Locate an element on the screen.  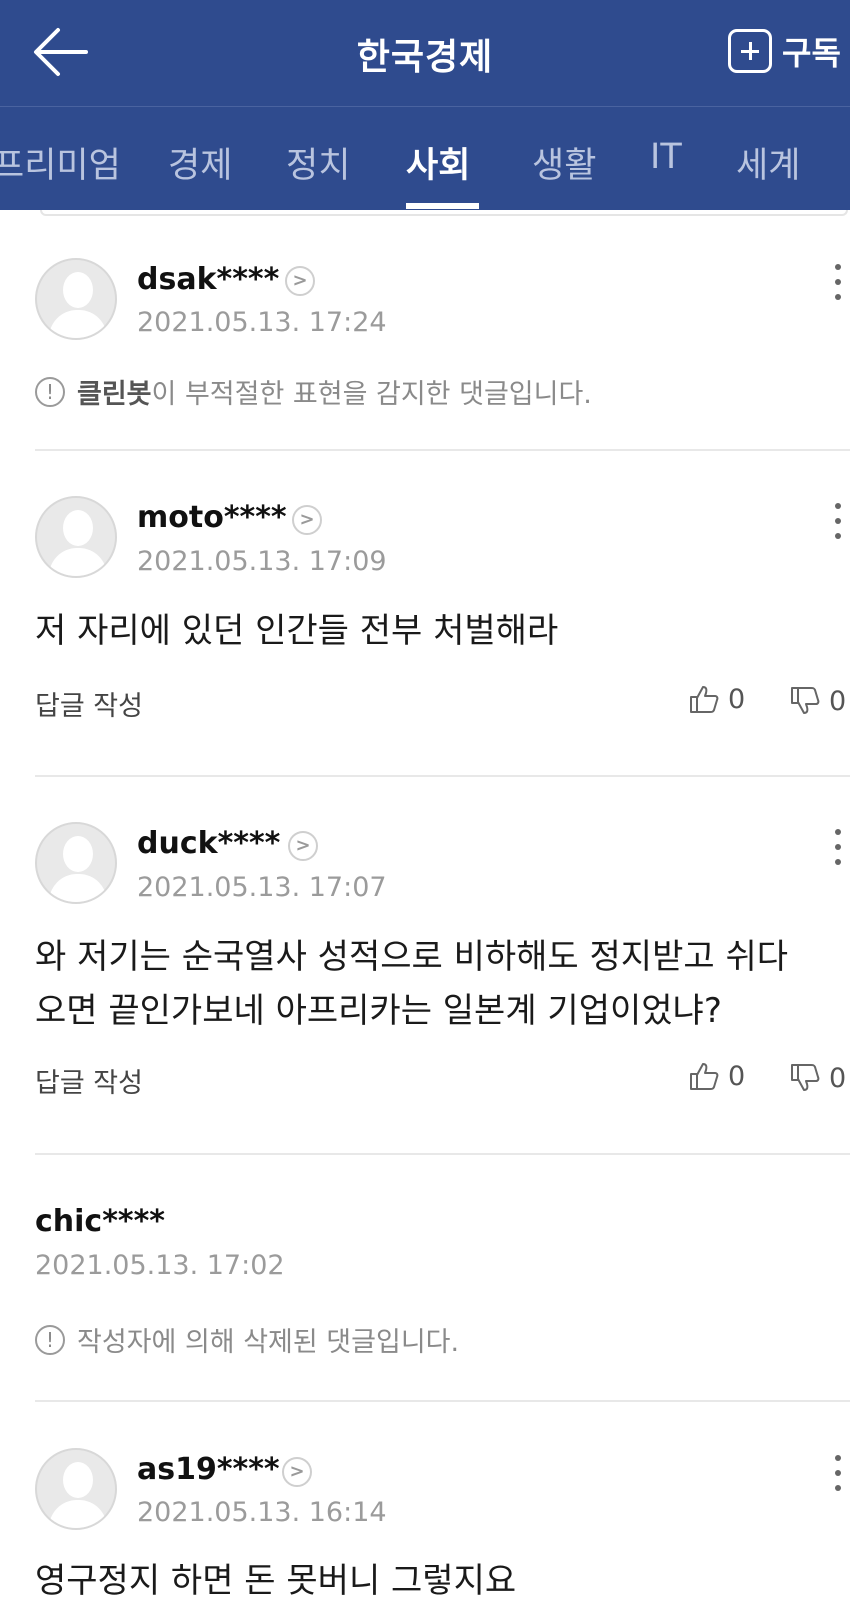
comment-timestamp: 2021.05.13. 17:24 is located at coordinates (262, 322).